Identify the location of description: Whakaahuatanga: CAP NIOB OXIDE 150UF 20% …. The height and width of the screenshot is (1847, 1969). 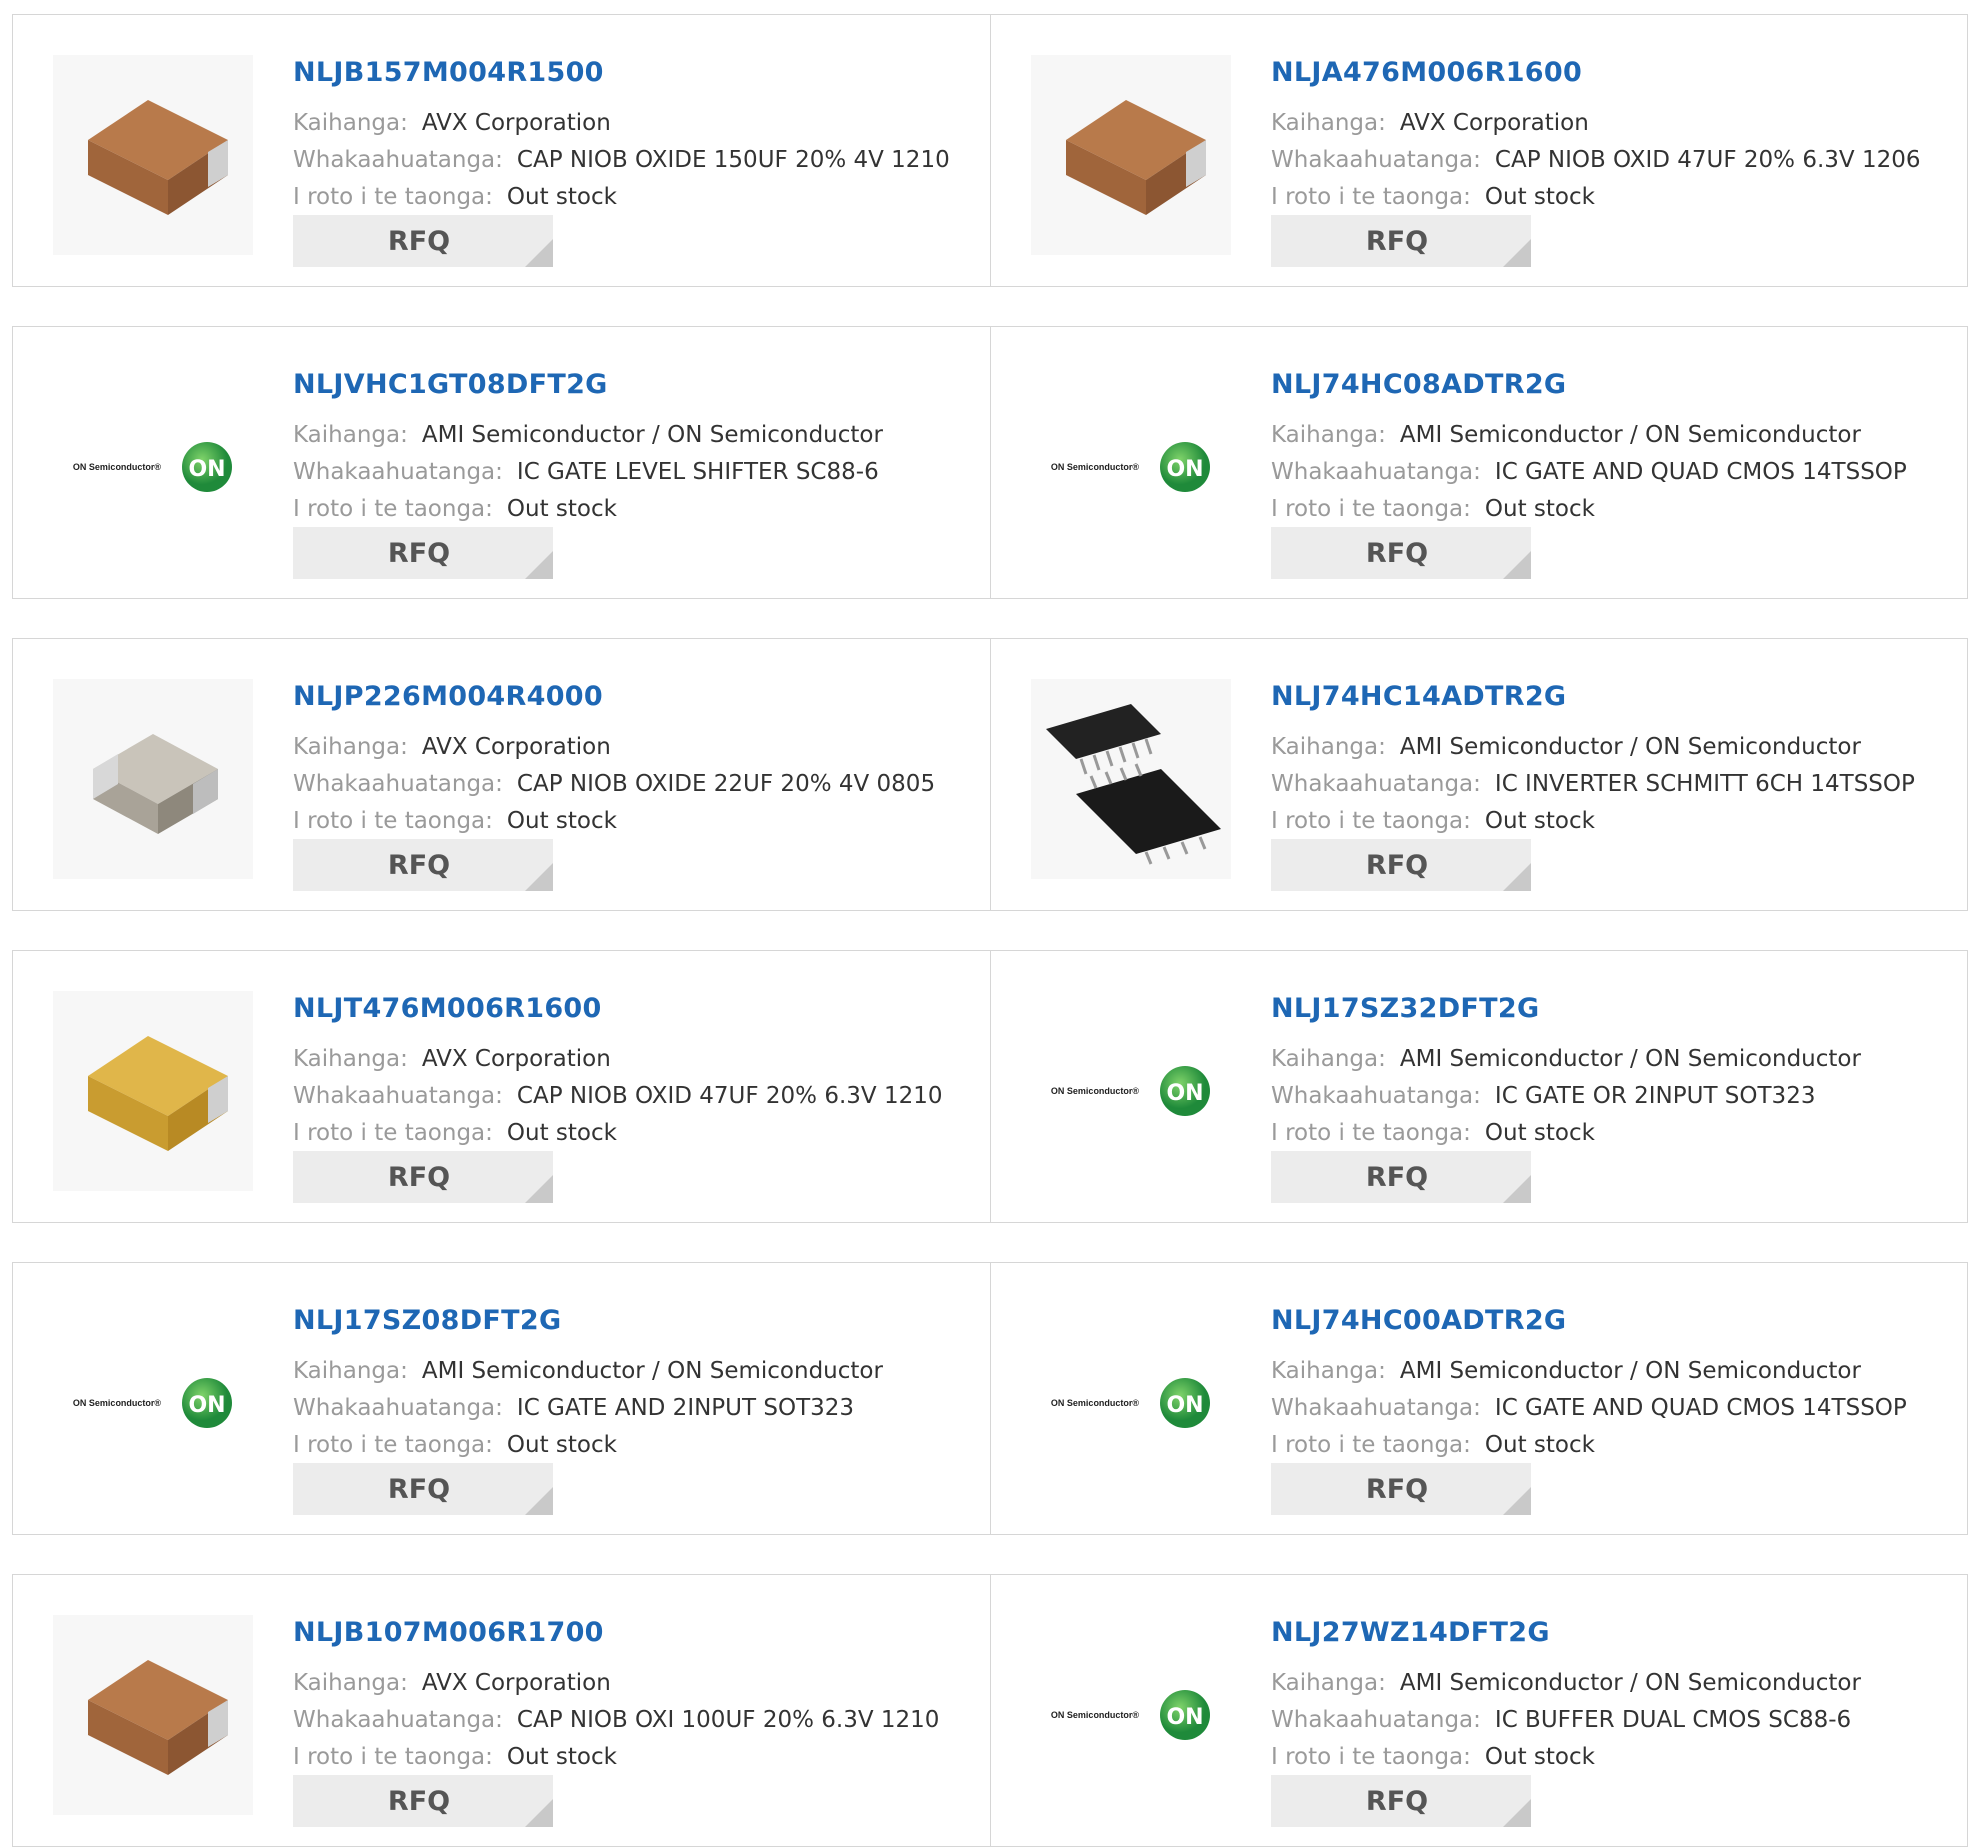
(636, 160).